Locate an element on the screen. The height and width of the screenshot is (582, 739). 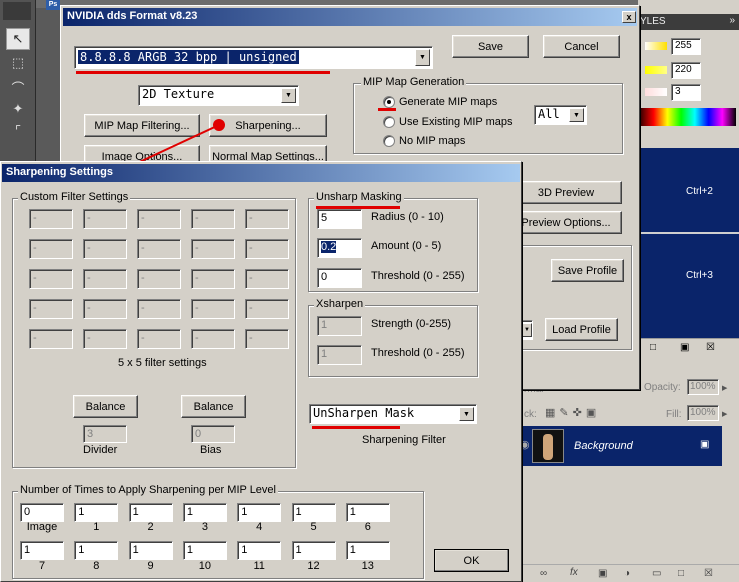
mip-level-label: 12 is located at coordinates (313, 566).